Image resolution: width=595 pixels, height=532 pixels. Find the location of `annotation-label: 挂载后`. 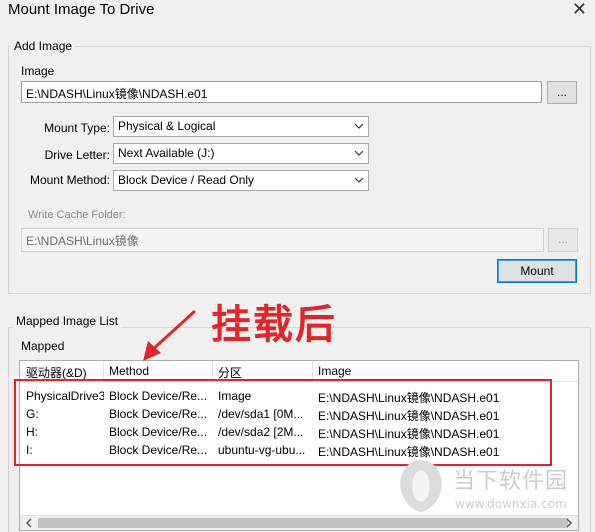

annotation-label: 挂载后 is located at coordinates (274, 325).